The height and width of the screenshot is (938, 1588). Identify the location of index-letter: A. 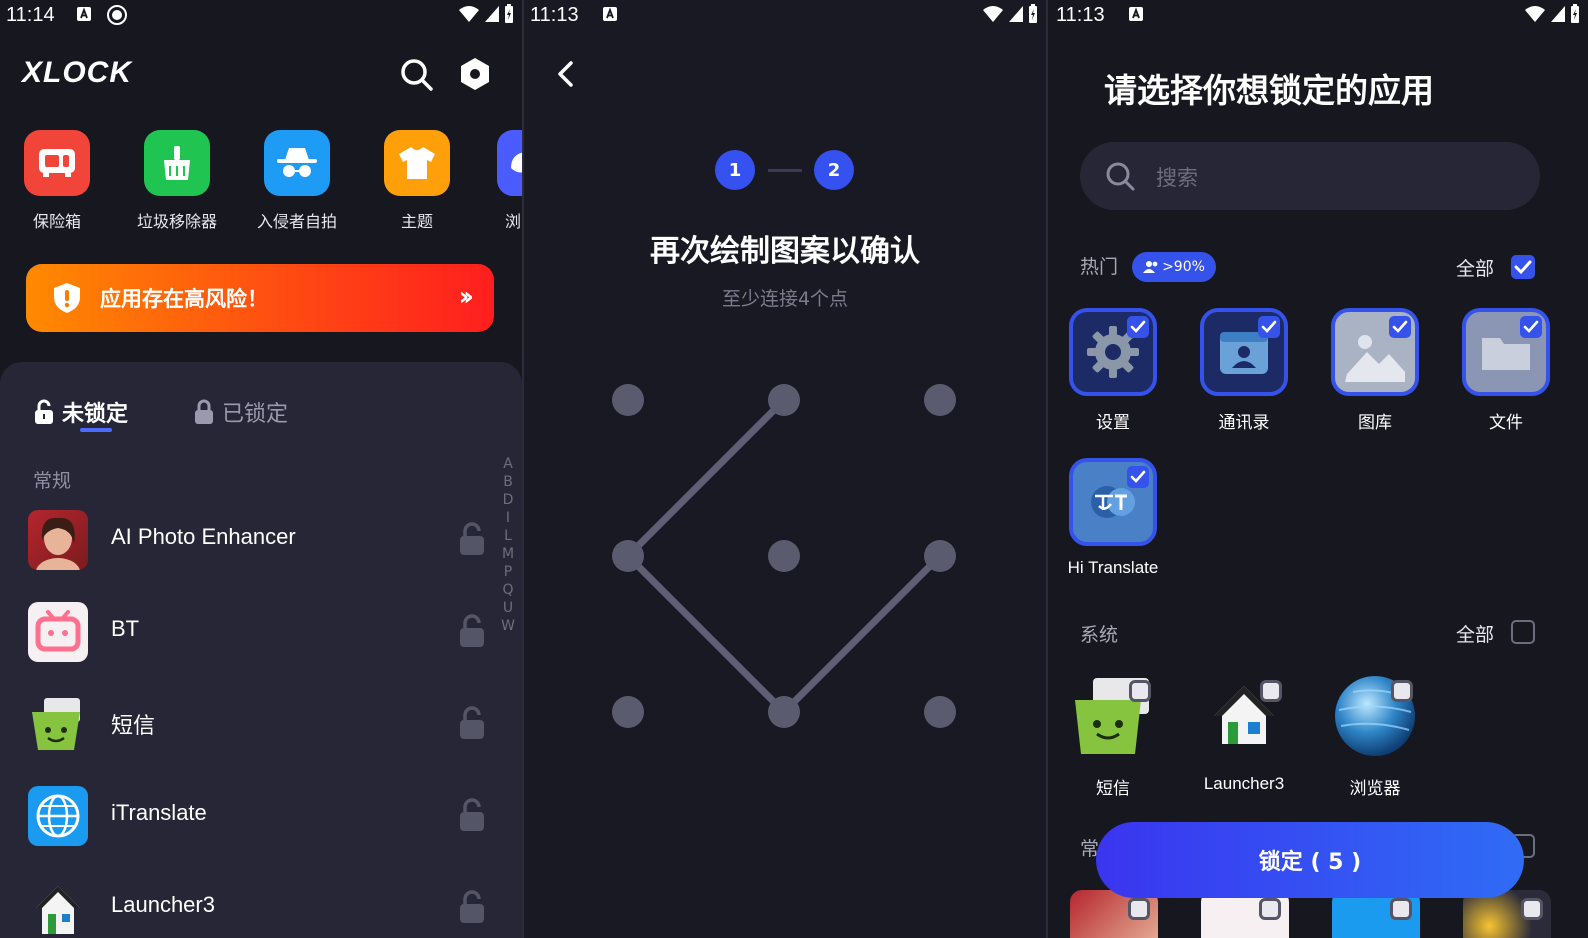
(508, 464).